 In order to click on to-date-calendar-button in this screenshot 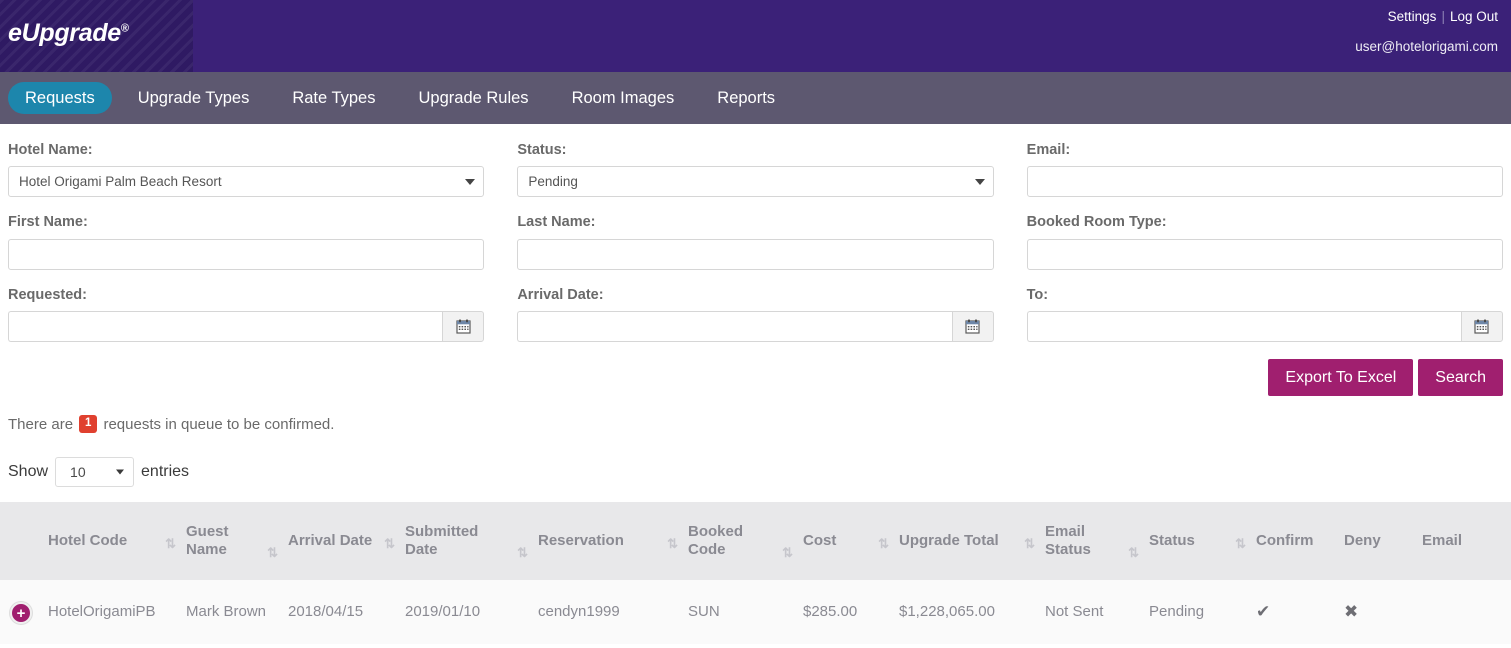, I will do `click(1481, 327)`.